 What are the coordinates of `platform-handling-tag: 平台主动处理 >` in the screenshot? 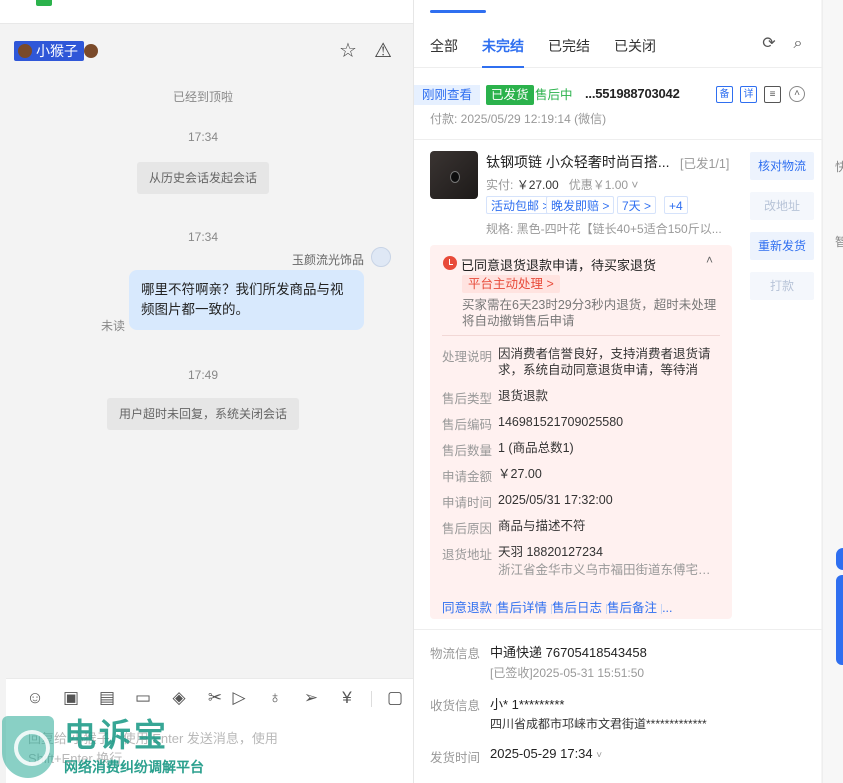 It's located at (511, 284).